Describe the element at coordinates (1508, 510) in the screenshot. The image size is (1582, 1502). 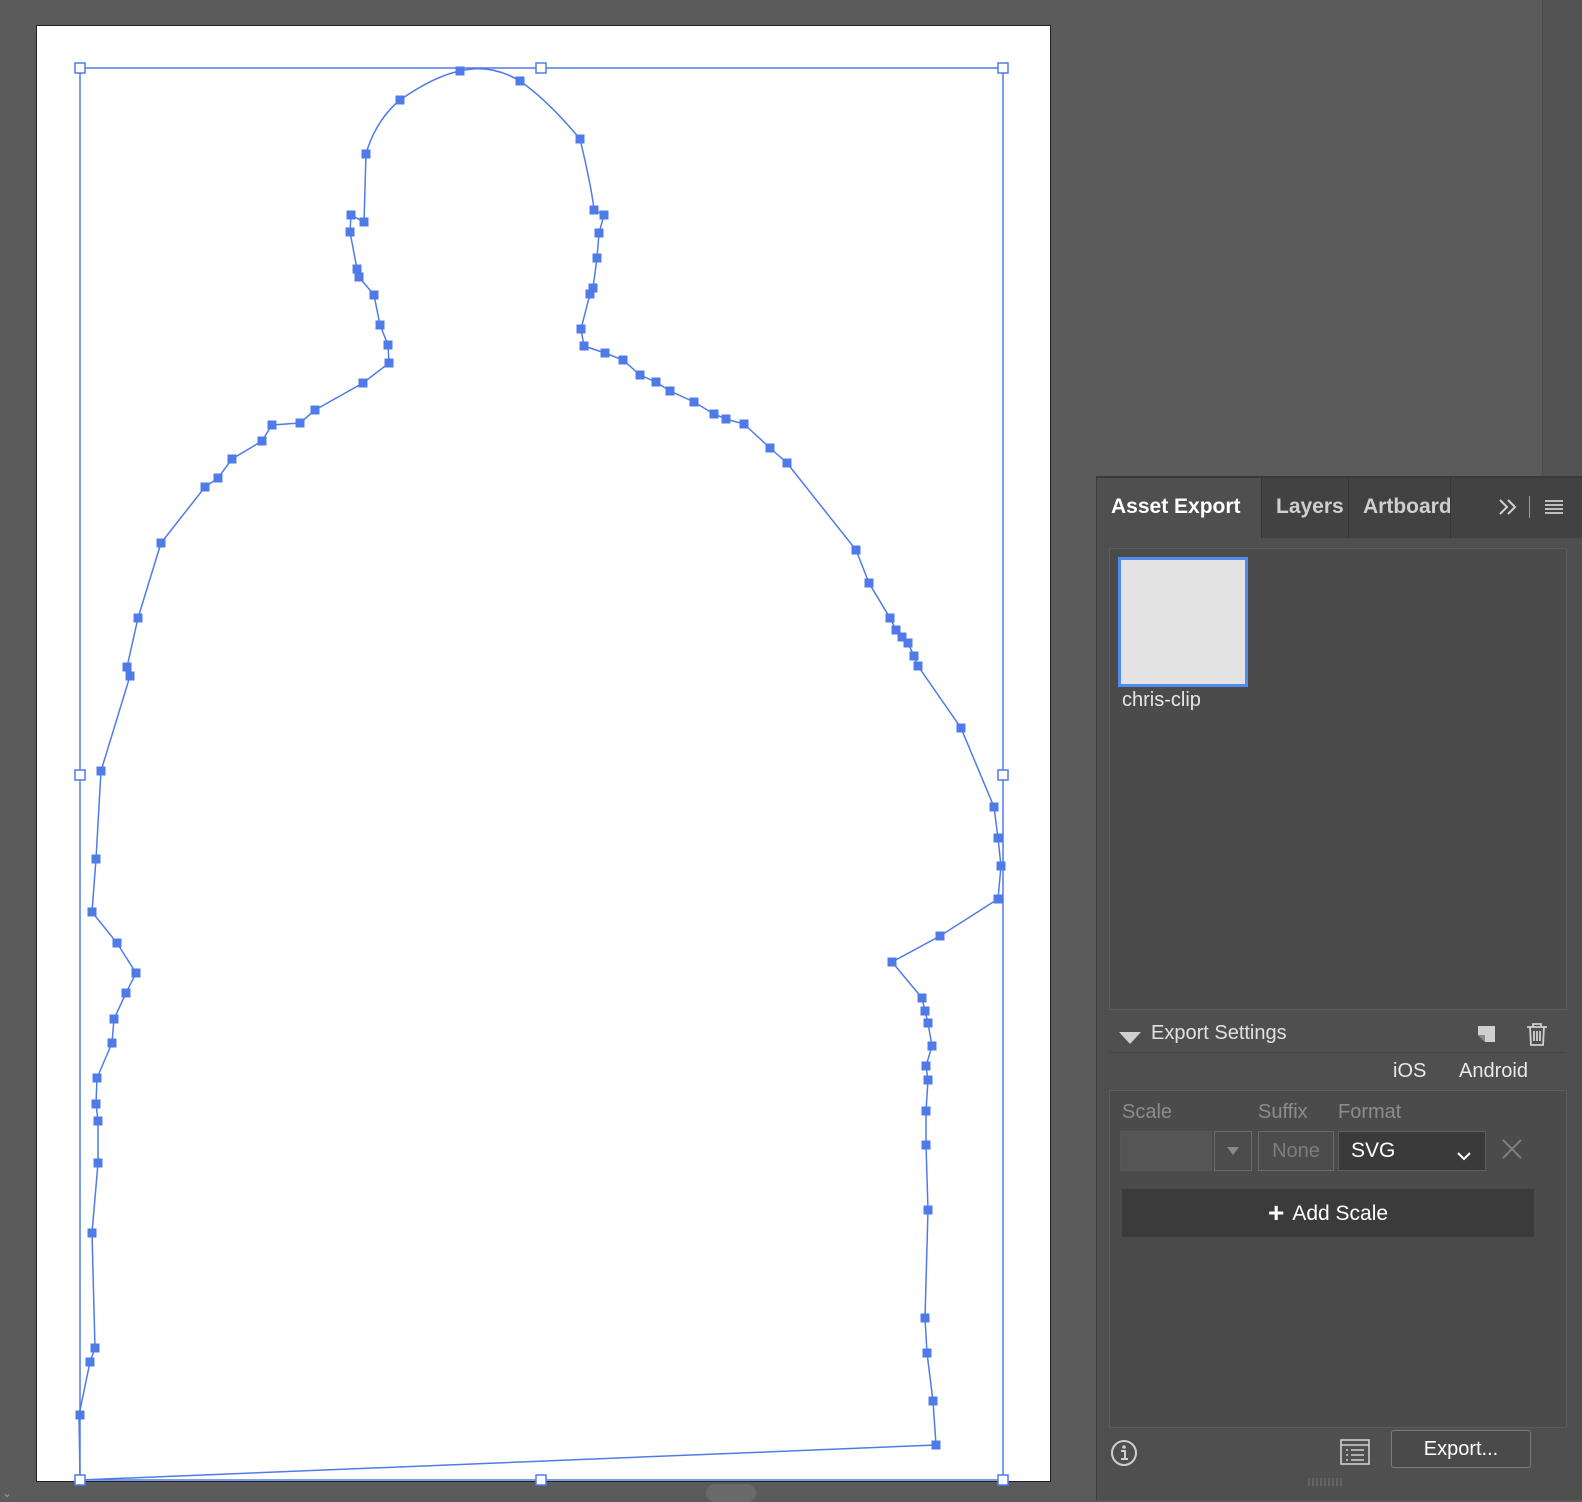
I see `double-chevron-right-icon` at that location.